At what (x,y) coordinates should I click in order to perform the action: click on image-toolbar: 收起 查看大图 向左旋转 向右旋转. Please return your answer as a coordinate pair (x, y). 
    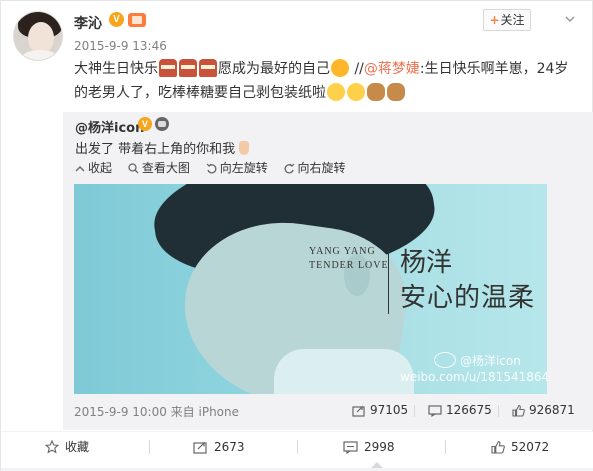
    Looking at the image, I should click on (216, 167).